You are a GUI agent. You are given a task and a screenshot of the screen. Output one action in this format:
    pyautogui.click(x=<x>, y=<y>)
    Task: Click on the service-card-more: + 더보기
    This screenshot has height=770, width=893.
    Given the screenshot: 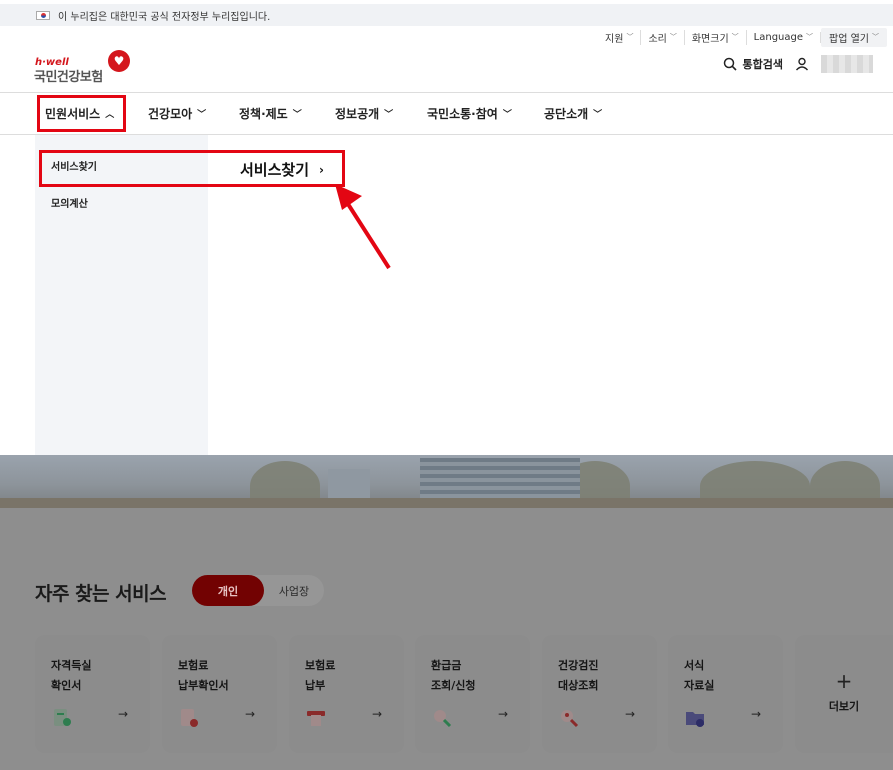 What is the action you would take?
    pyautogui.click(x=844, y=694)
    